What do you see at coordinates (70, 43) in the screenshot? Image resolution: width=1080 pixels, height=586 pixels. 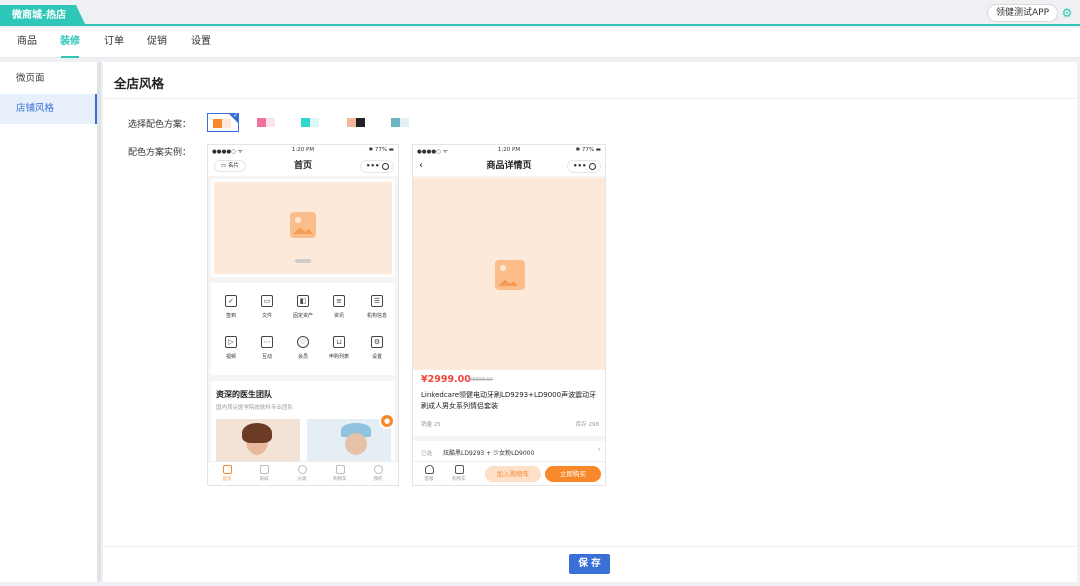 I see `nav-item-decoration: 装修` at bounding box center [70, 43].